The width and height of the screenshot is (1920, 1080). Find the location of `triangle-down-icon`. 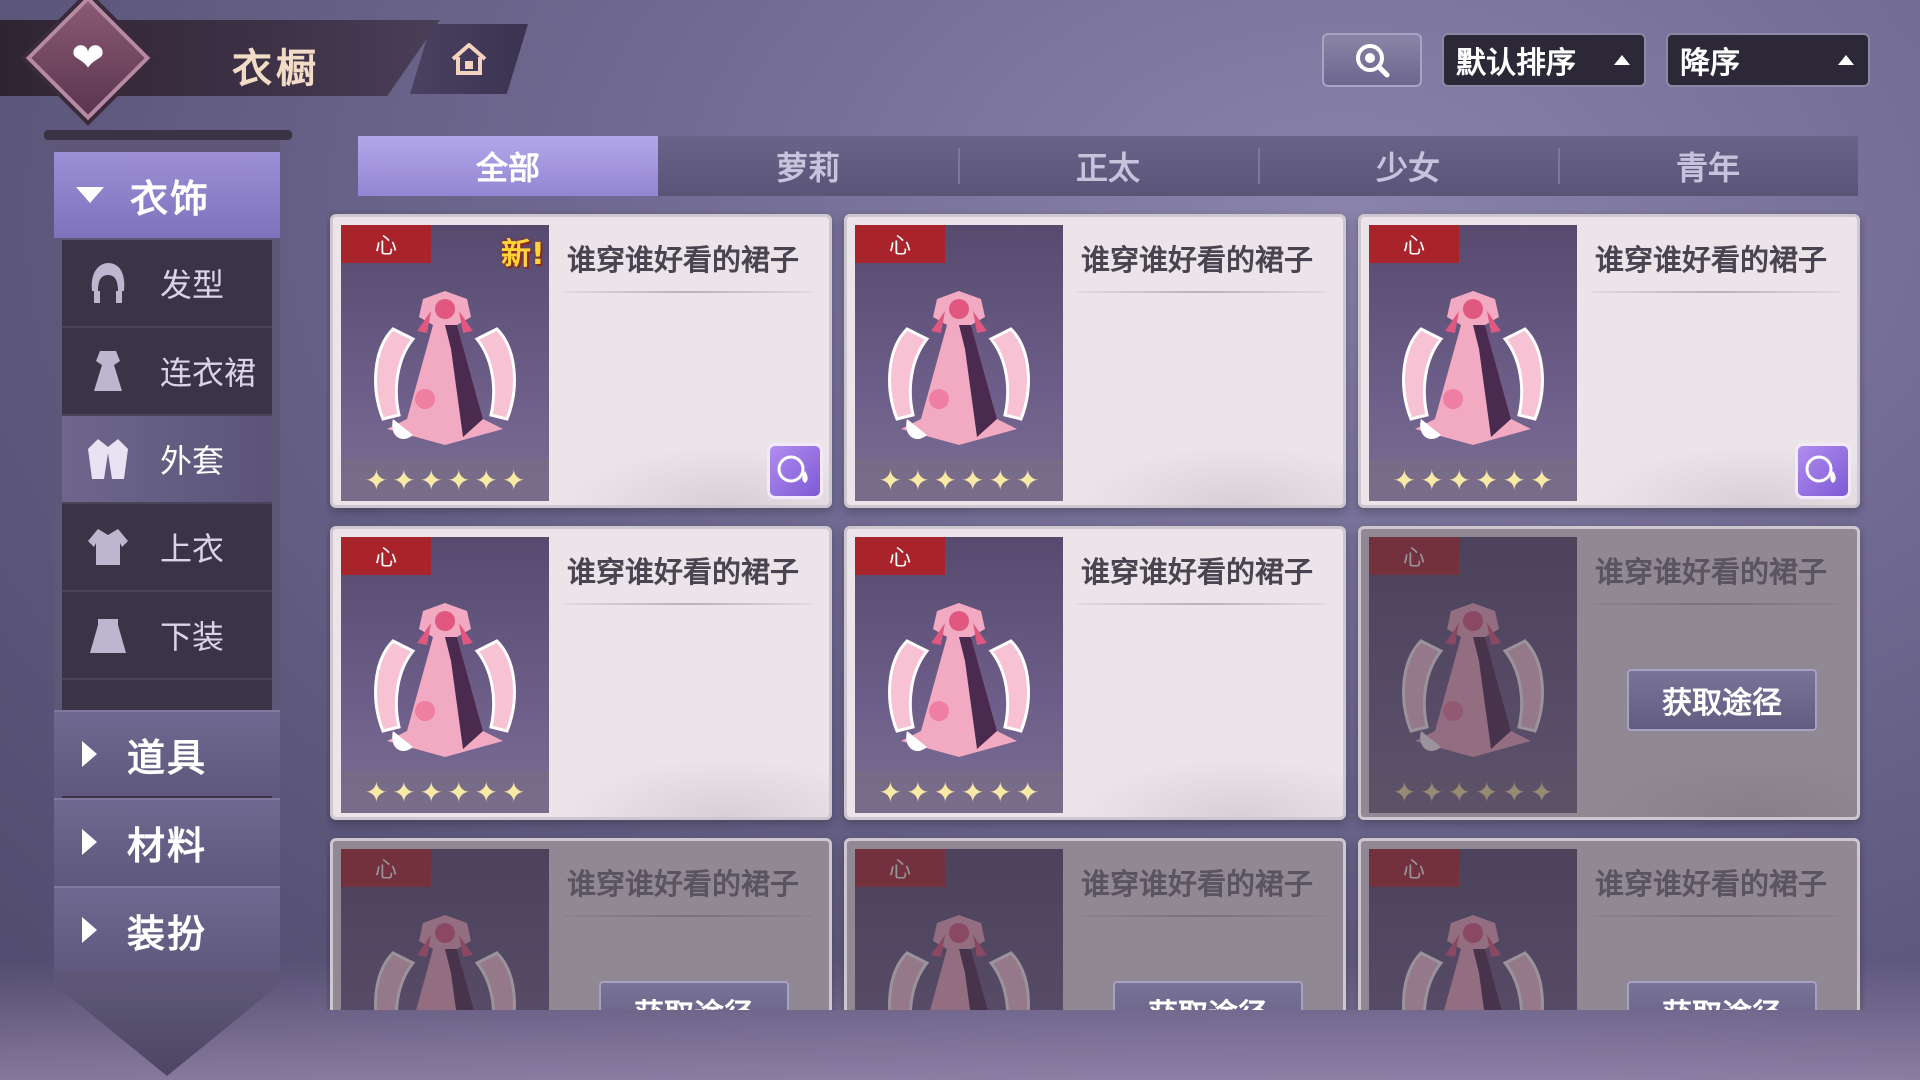

triangle-down-icon is located at coordinates (90, 195).